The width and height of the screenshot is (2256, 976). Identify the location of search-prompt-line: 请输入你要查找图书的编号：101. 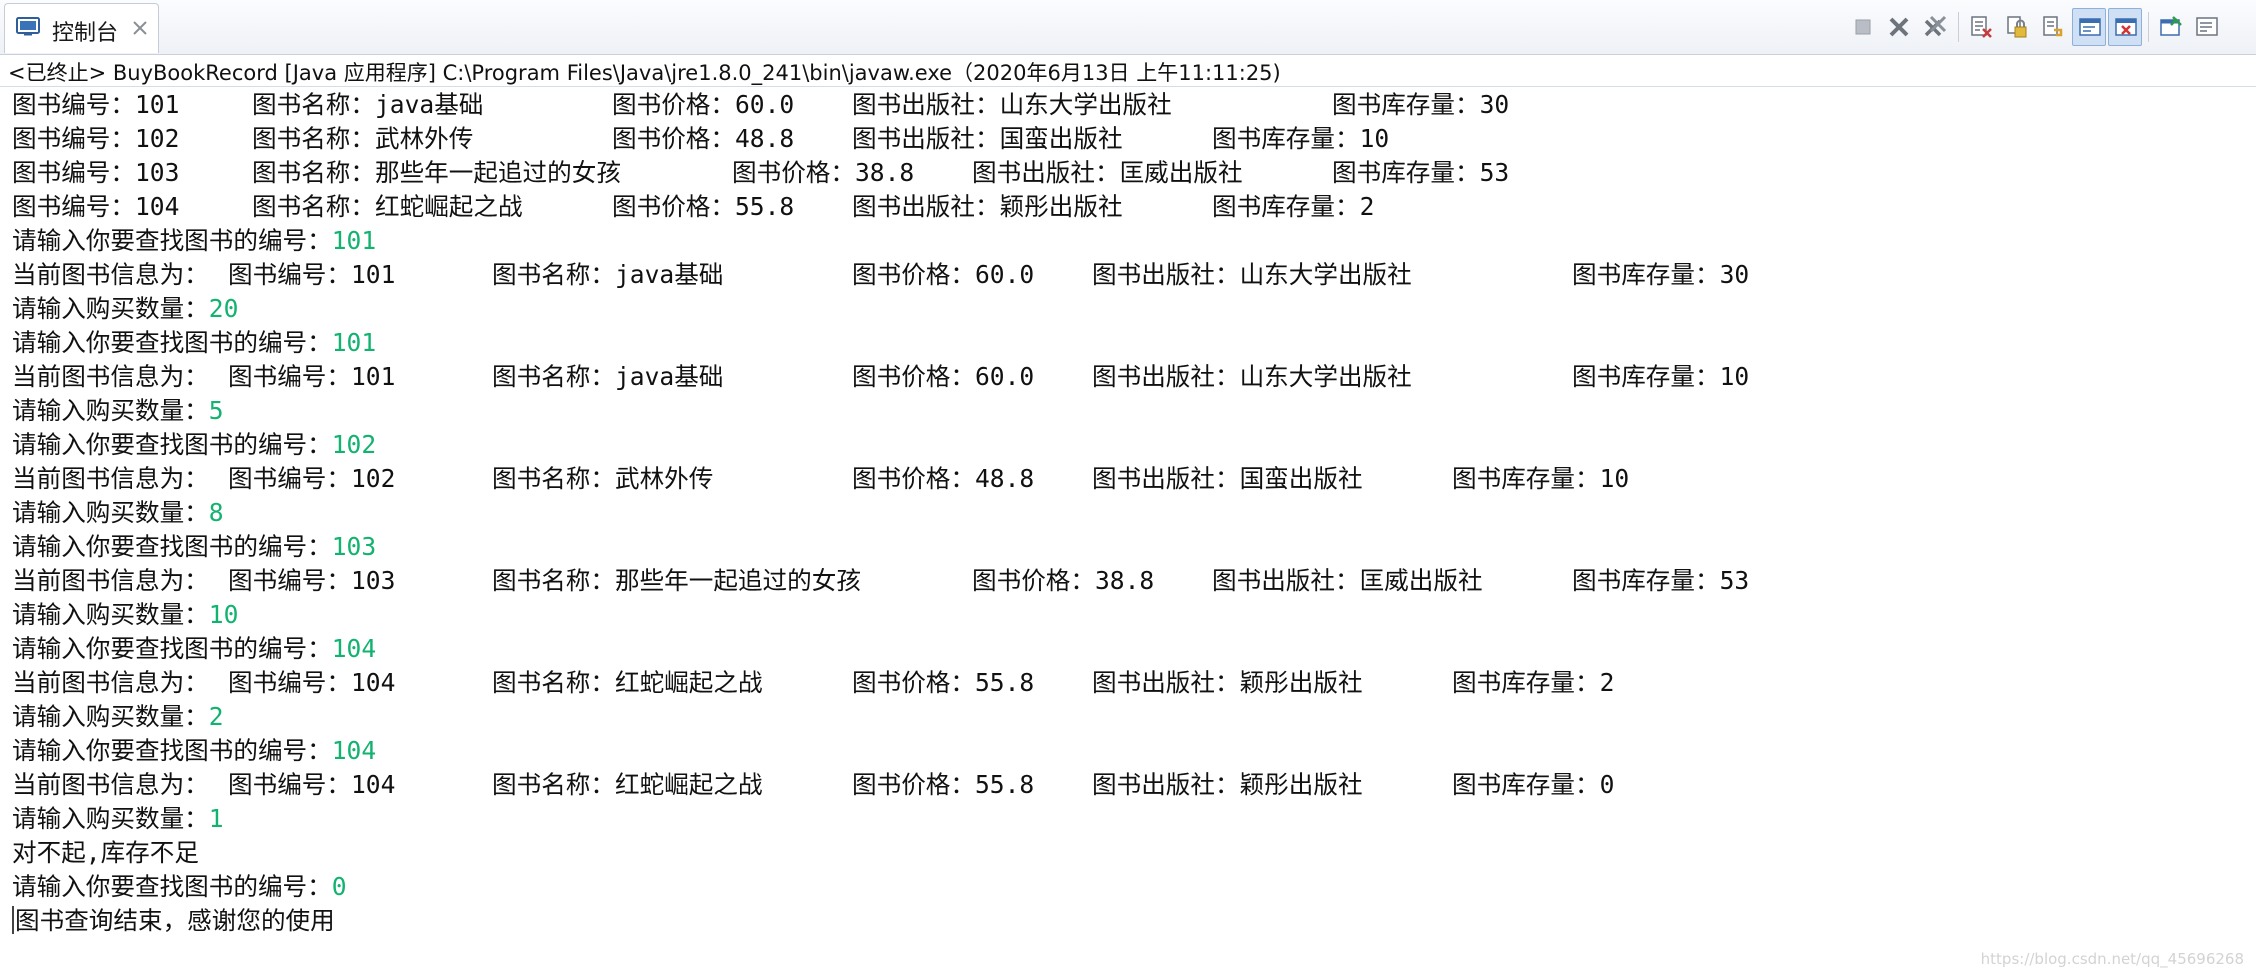
(1127, 343).